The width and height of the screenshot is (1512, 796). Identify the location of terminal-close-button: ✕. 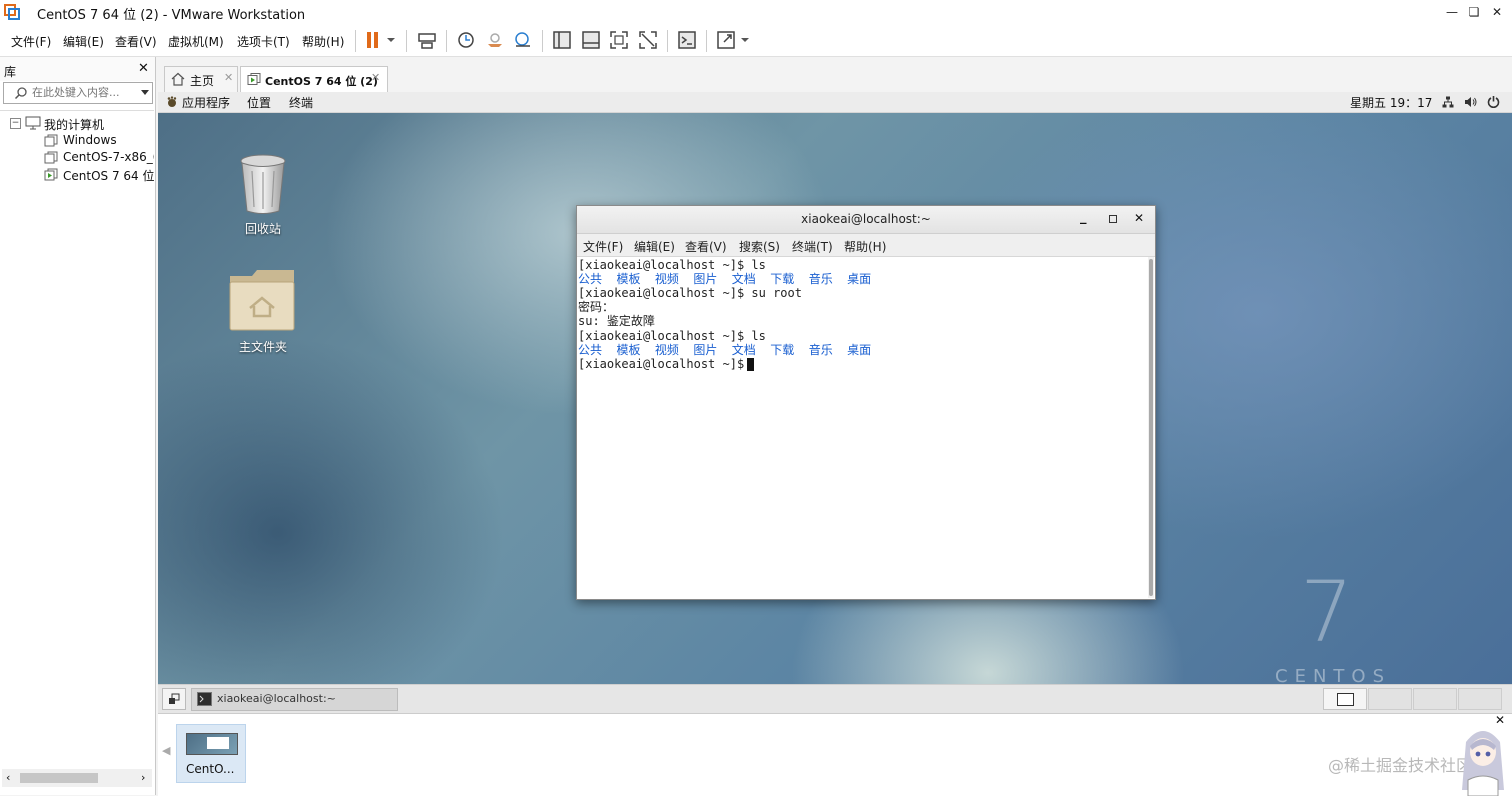
(1139, 218).